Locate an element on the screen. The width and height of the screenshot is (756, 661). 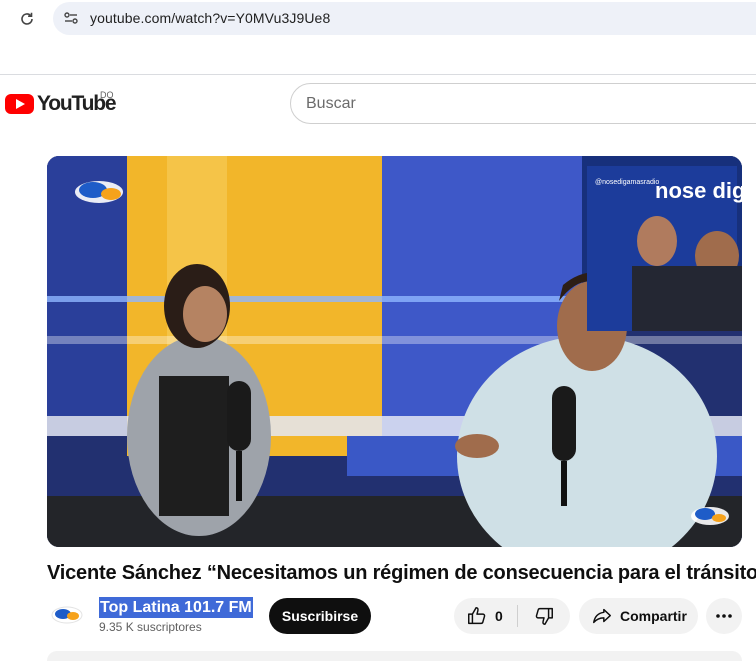
more-horizontal-icon is located at coordinates (724, 616).